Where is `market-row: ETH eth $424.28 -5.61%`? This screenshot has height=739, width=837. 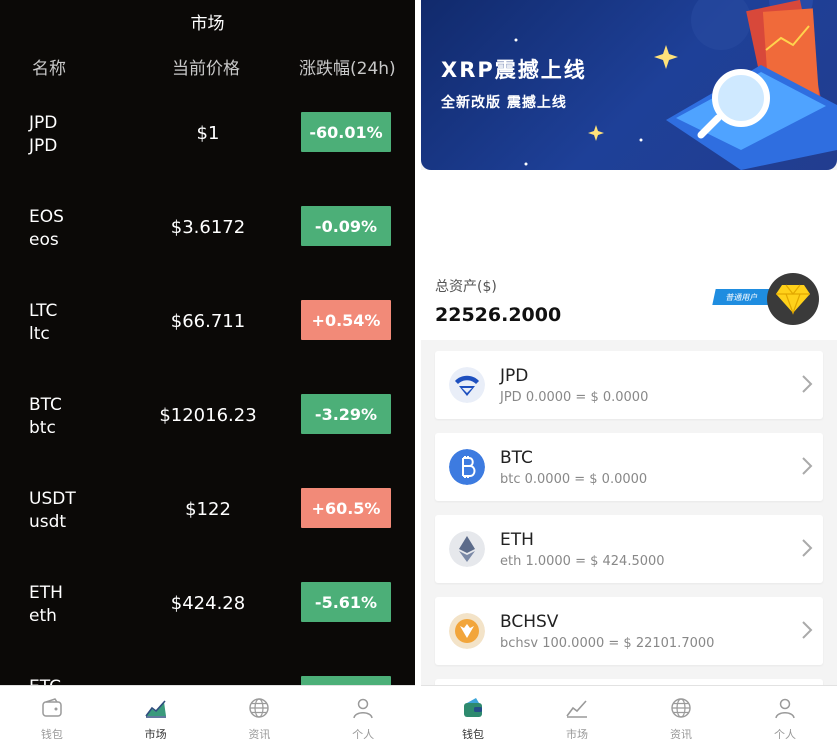 market-row: ETH eth $424.28 -5.61% is located at coordinates (207, 629).